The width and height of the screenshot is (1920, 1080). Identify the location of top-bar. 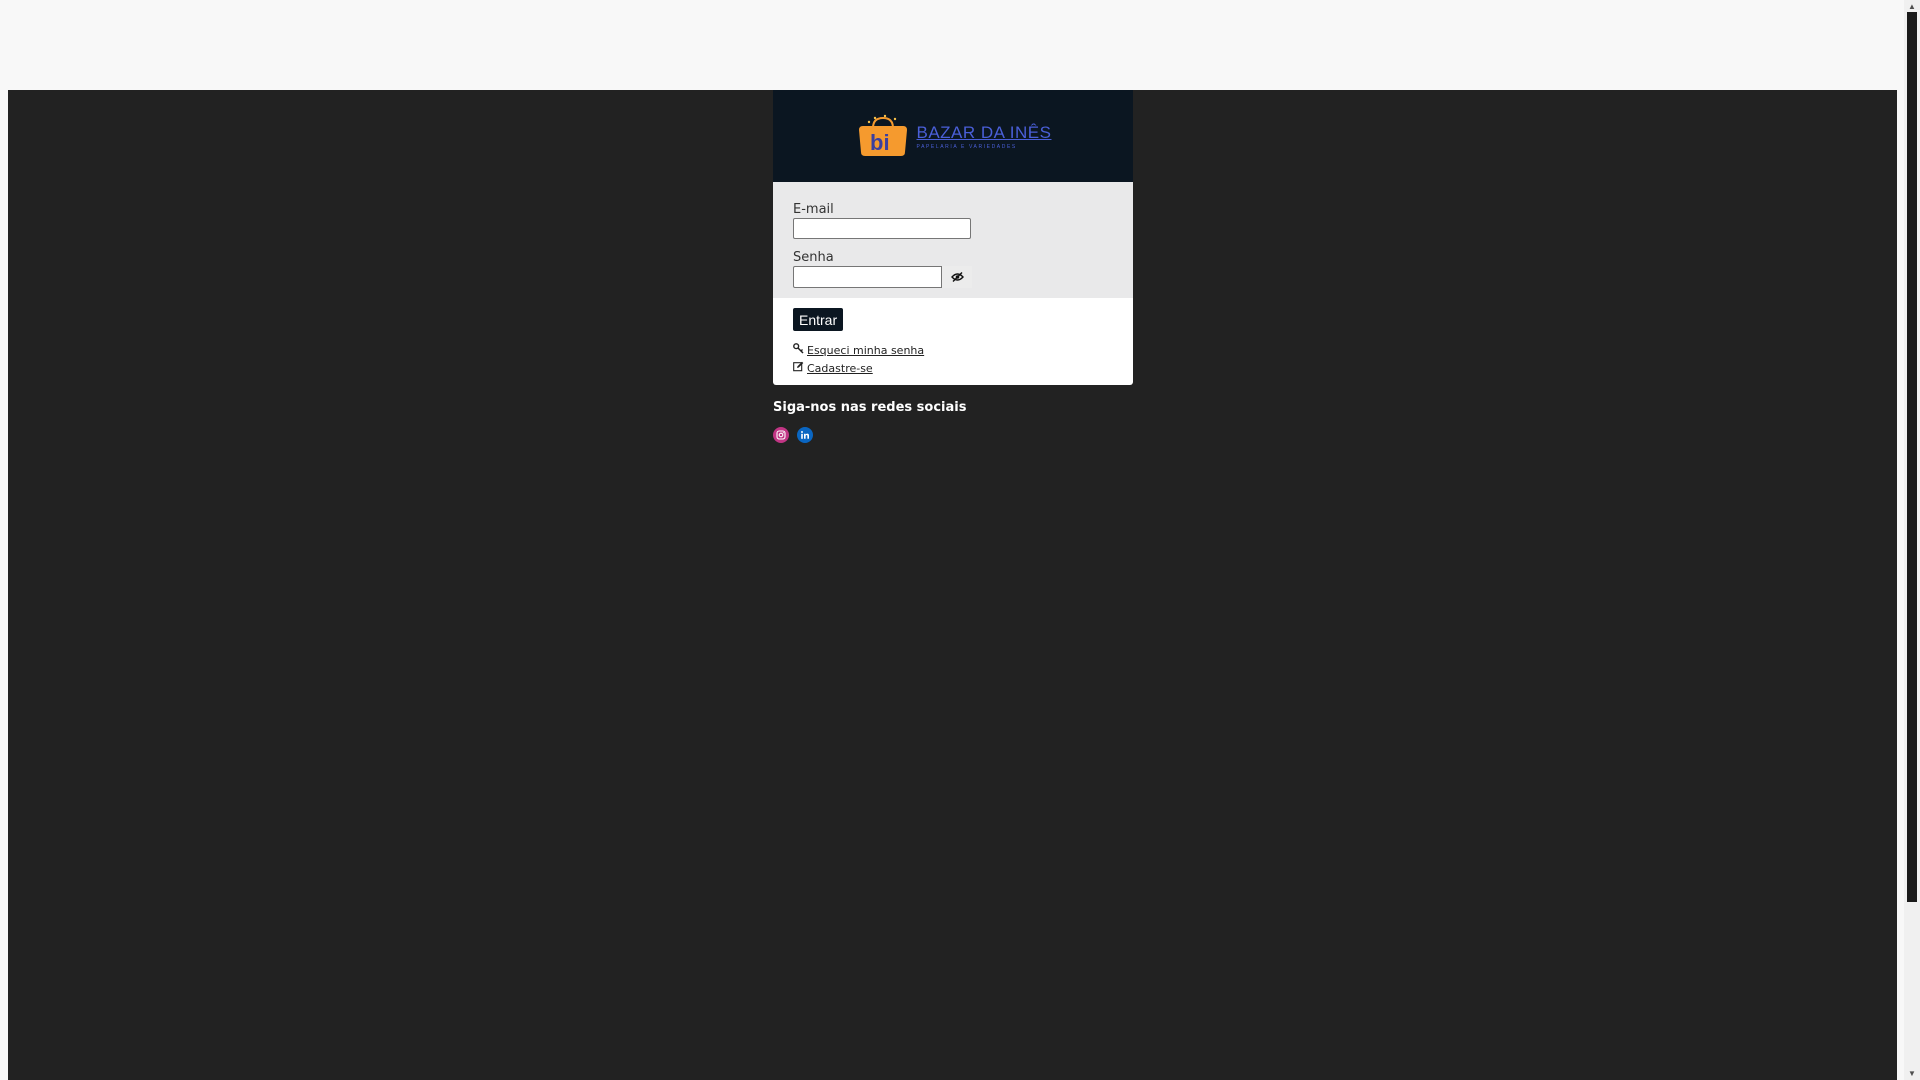
(952, 45).